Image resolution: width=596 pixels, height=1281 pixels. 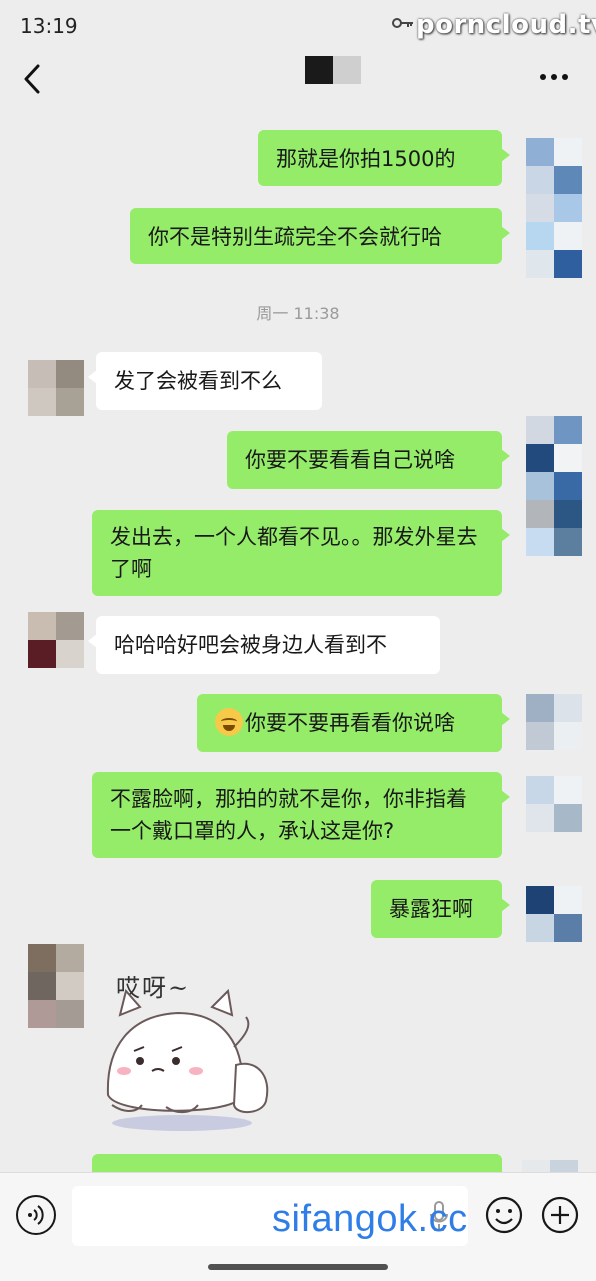 What do you see at coordinates (250, 645) in the screenshot?
I see `message-text: 哈哈哈好吧会被身边人看到不` at bounding box center [250, 645].